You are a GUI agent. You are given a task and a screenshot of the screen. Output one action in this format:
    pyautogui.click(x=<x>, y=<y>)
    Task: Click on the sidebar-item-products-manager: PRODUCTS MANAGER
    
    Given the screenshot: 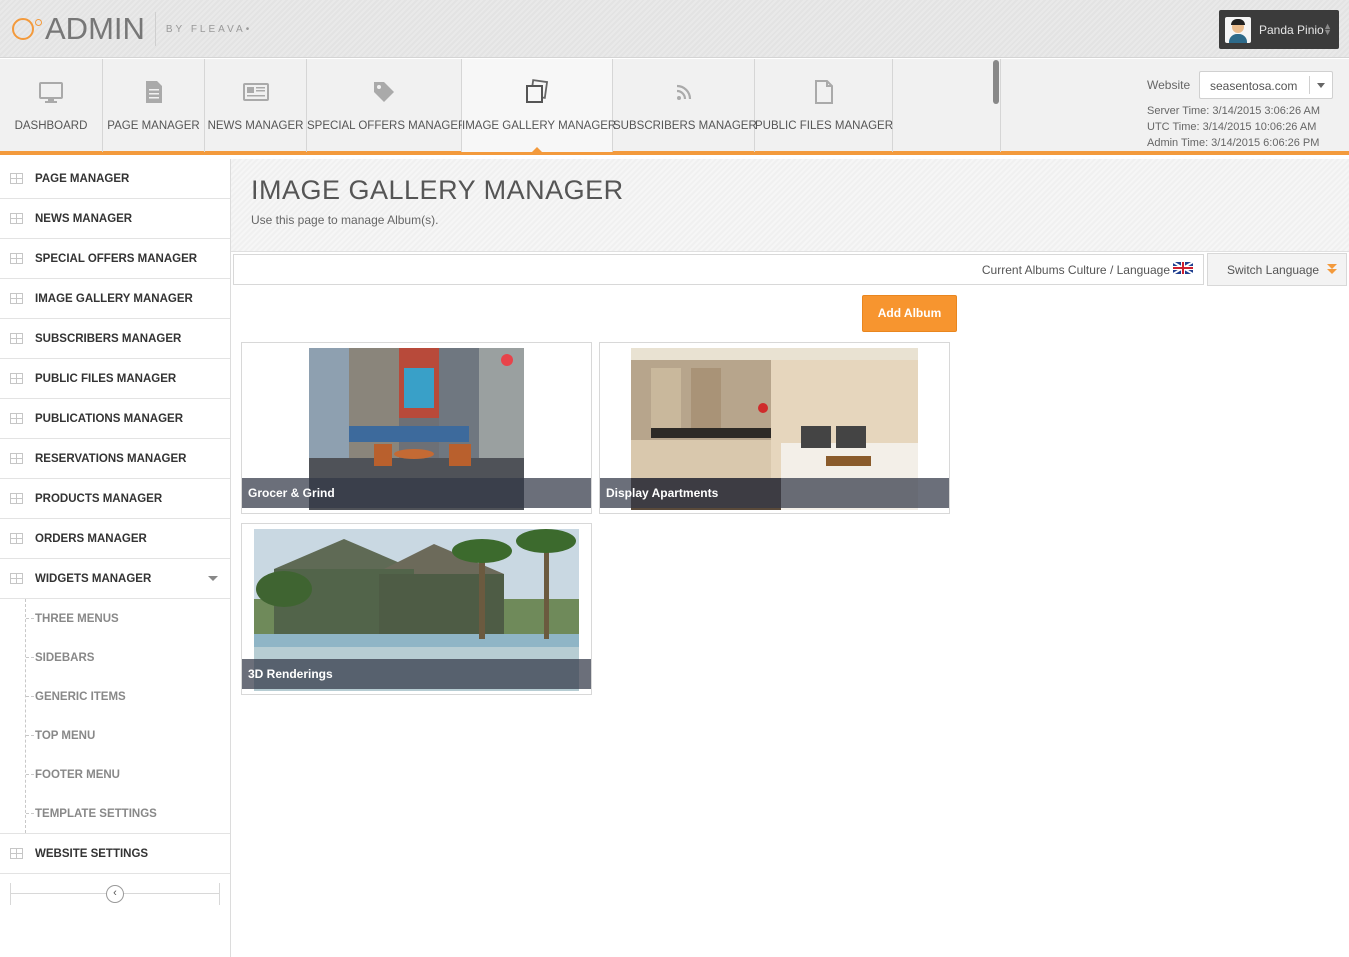 What is the action you would take?
    pyautogui.click(x=115, y=499)
    